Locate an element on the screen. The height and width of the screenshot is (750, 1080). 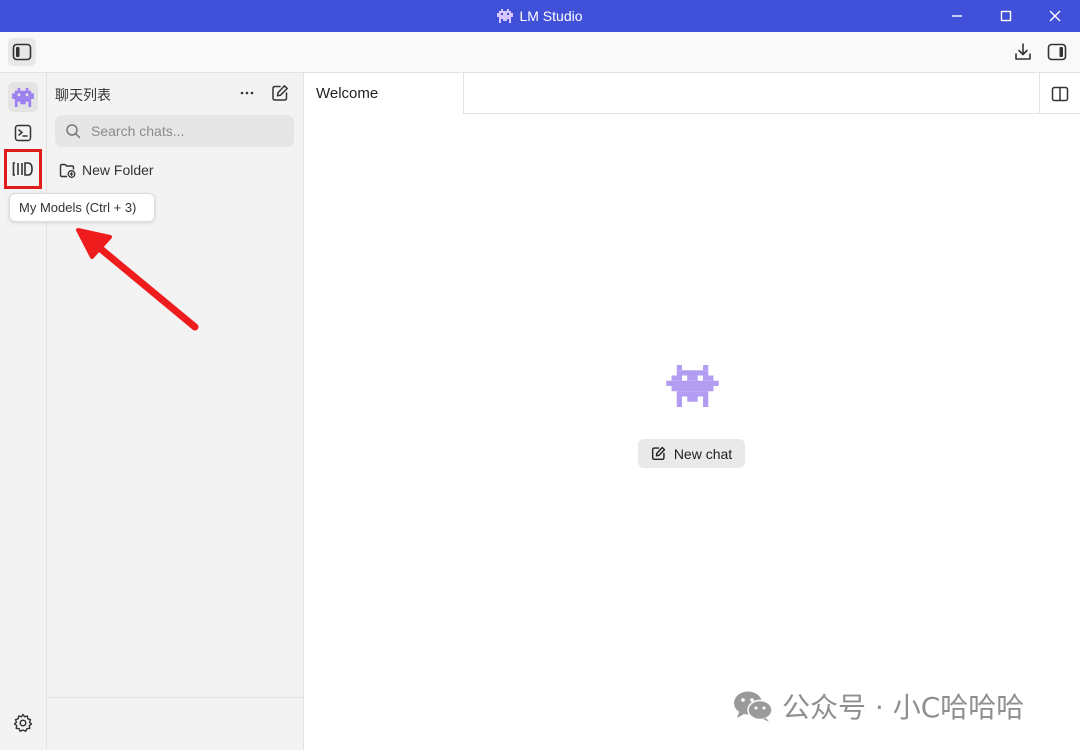
search-input is located at coordinates (181, 131).